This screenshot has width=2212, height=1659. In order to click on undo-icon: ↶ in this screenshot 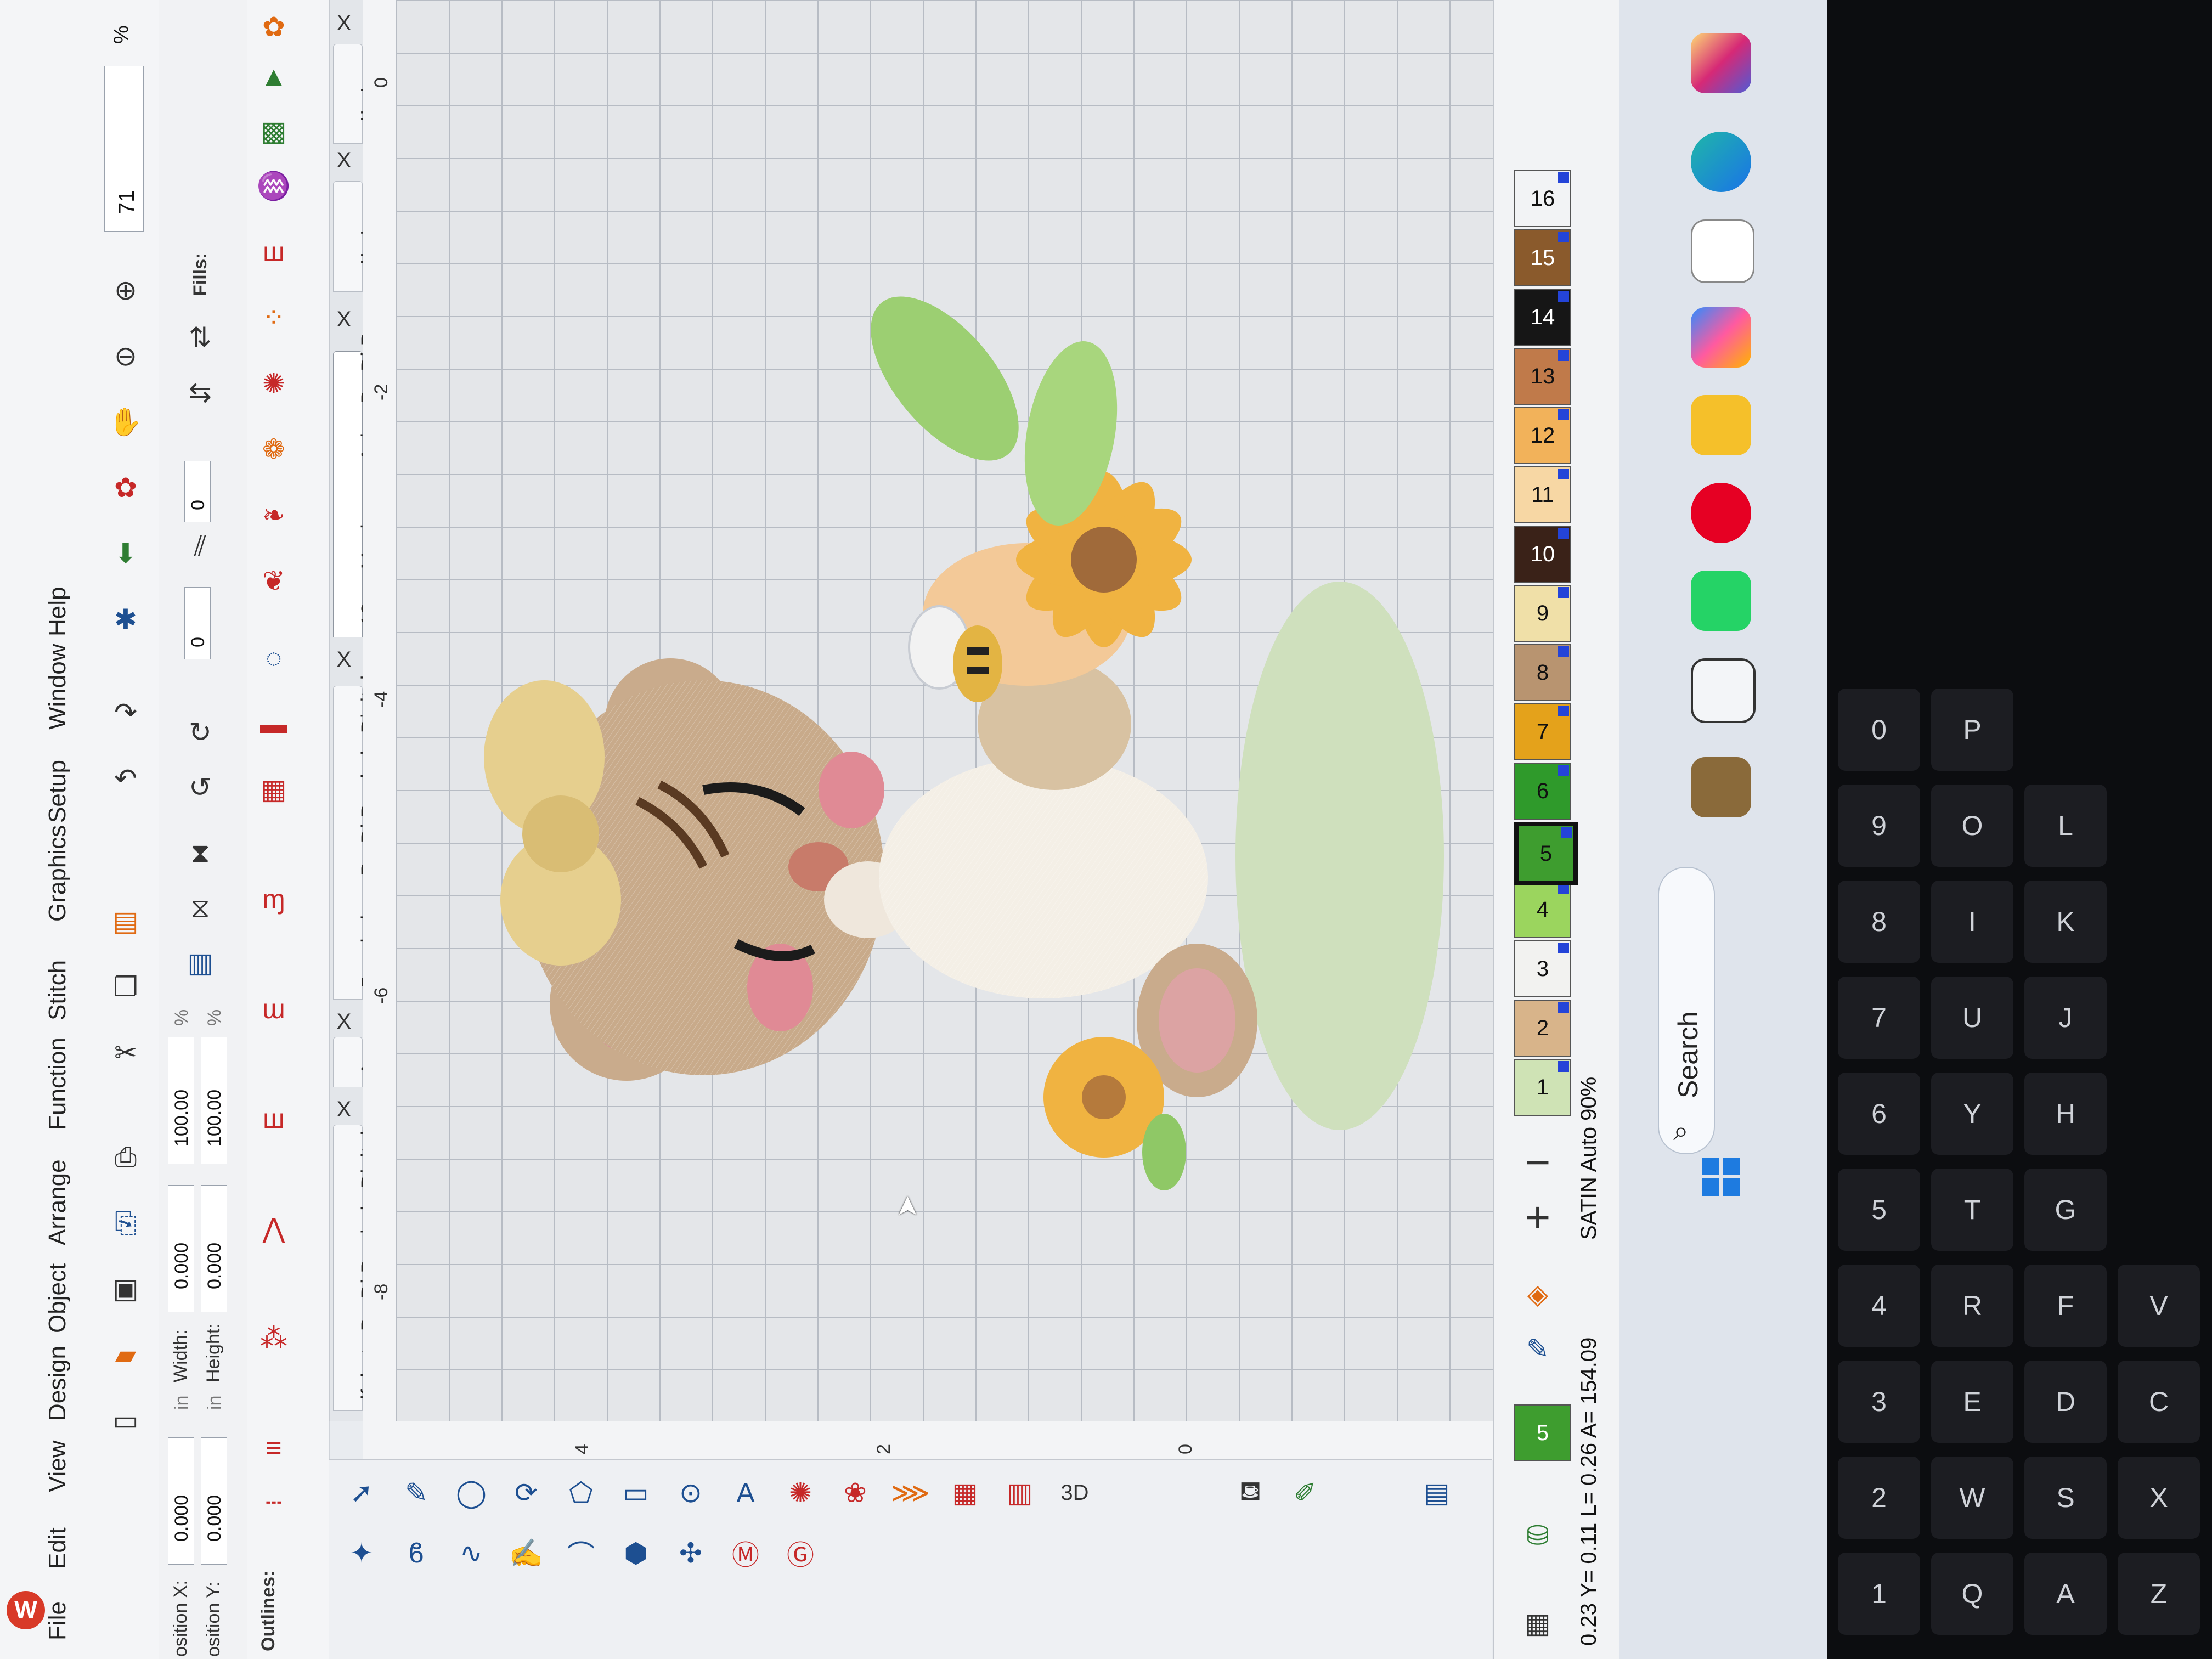, I will do `click(125, 778)`.